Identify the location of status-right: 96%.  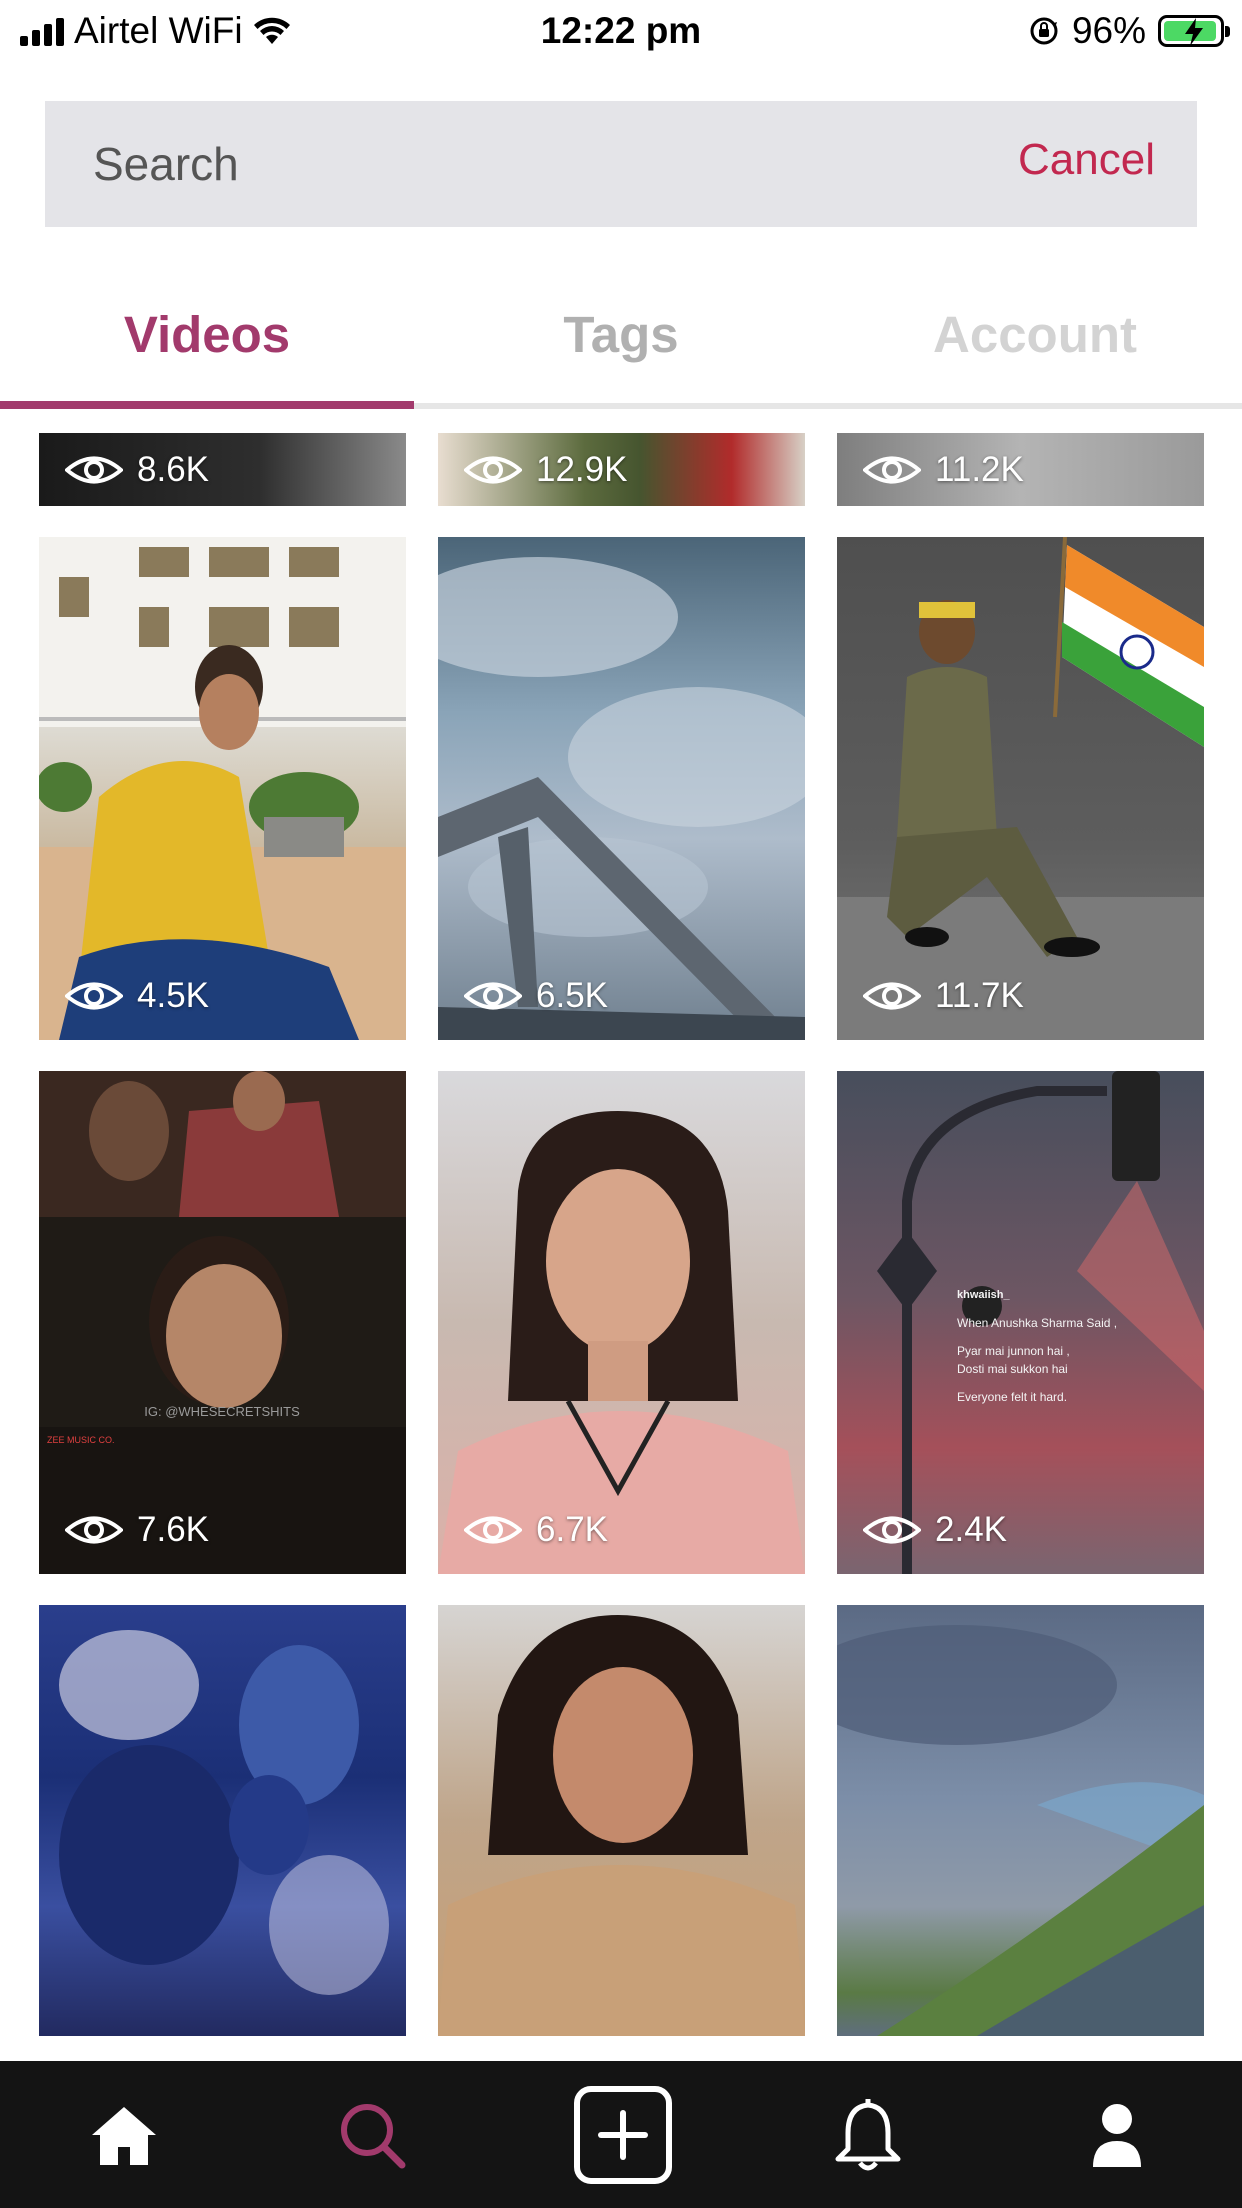
(1129, 31).